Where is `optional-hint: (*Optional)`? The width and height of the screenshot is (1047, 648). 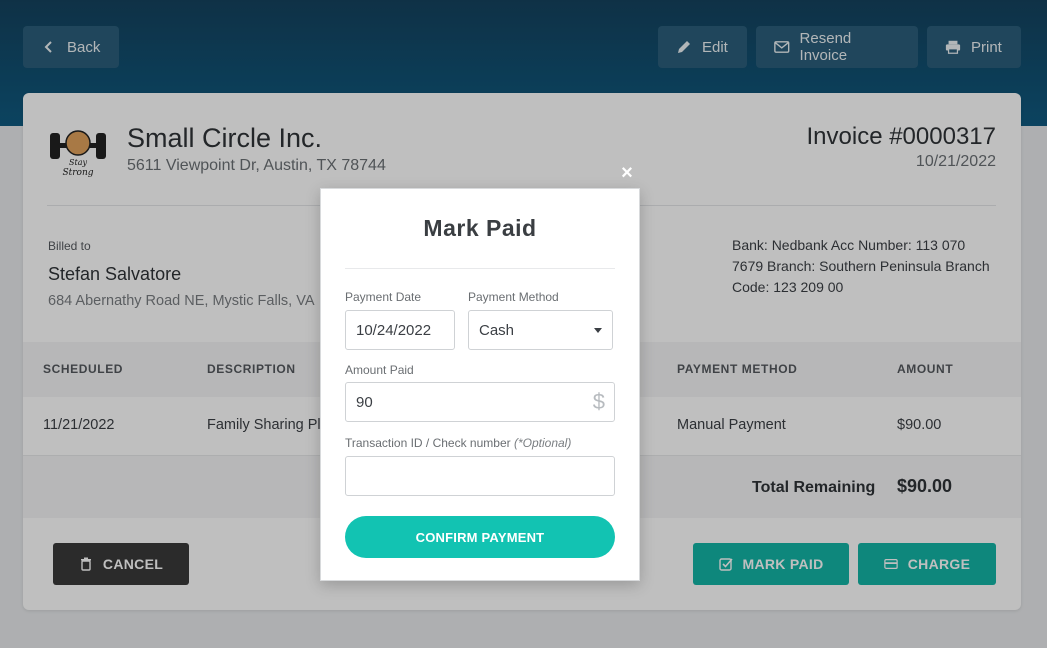 optional-hint: (*Optional) is located at coordinates (542, 443).